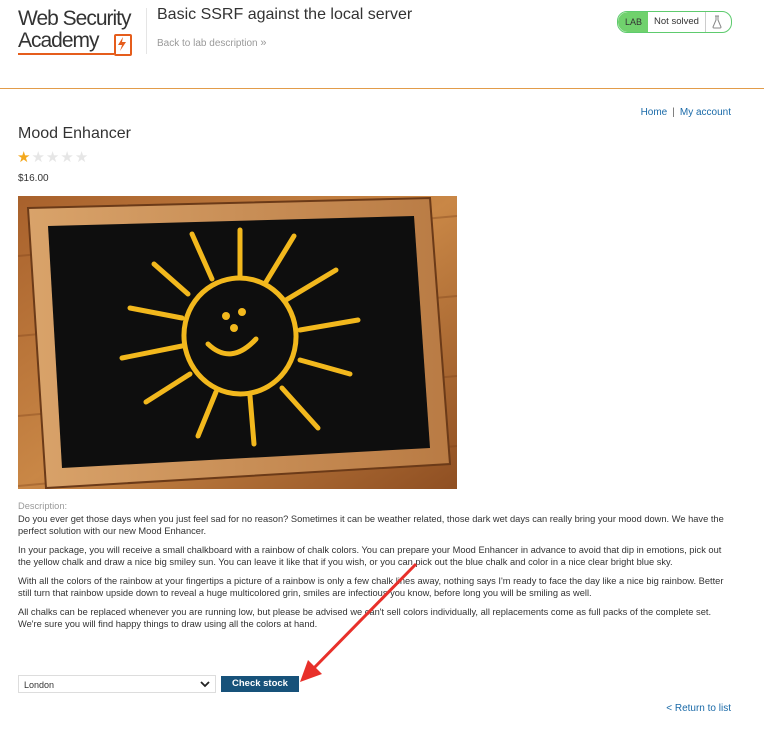 This screenshot has width=764, height=729. I want to click on back-link-label: Back to lab description, so click(207, 43).